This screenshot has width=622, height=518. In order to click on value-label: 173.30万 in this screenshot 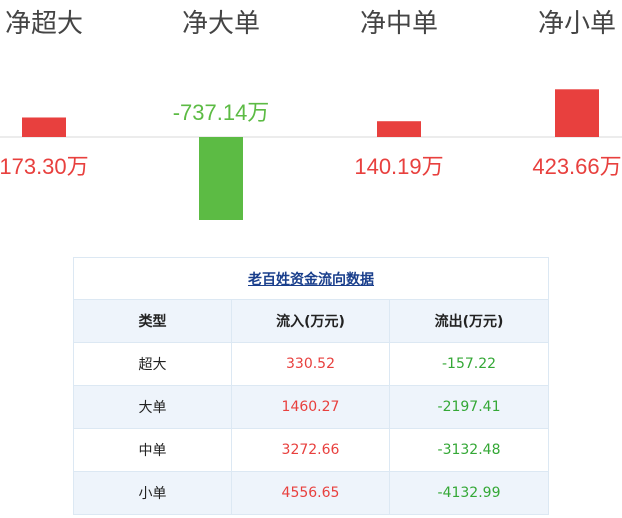, I will do `click(44, 166)`.